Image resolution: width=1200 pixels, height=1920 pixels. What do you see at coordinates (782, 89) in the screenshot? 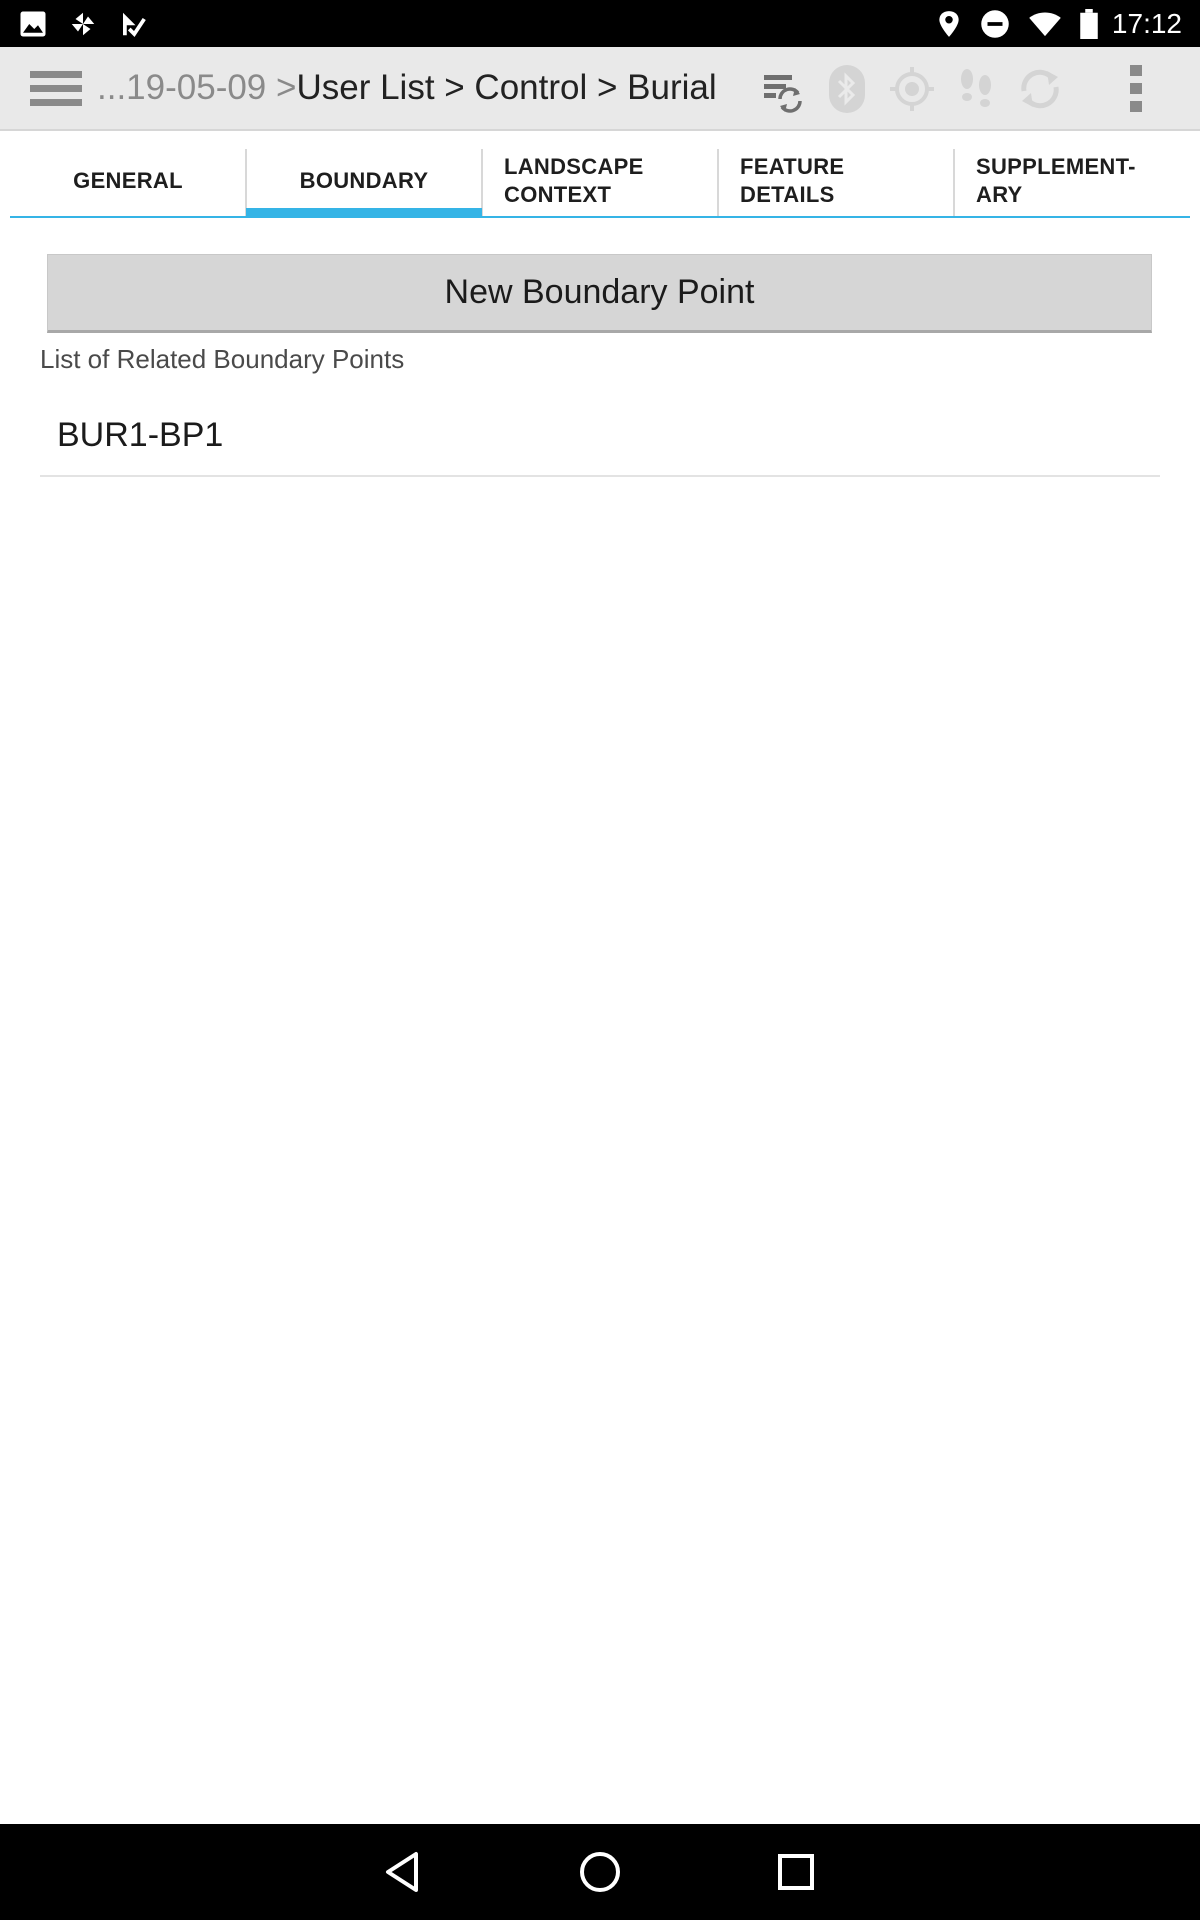
I see `sync-records-icon` at bounding box center [782, 89].